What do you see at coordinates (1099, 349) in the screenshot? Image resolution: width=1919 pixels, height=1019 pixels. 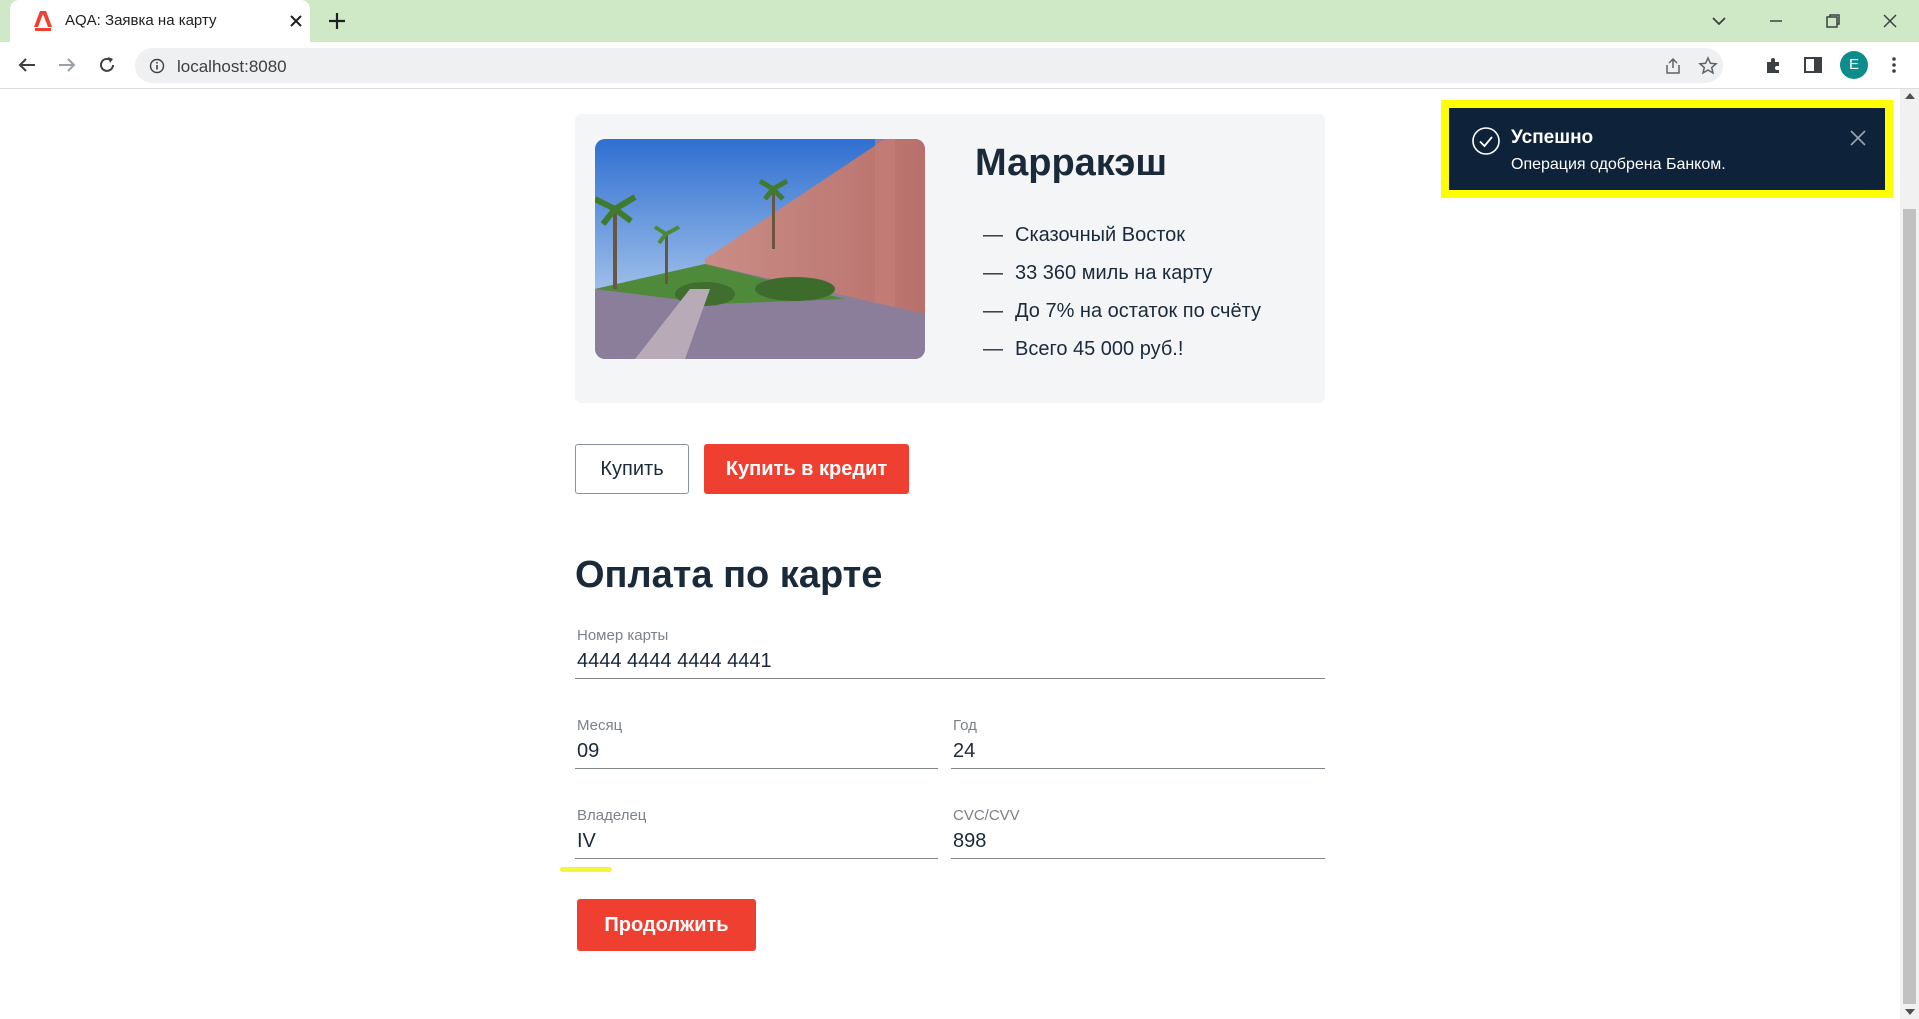 I see `feature-text: Всего 45 000 руб.!` at bounding box center [1099, 349].